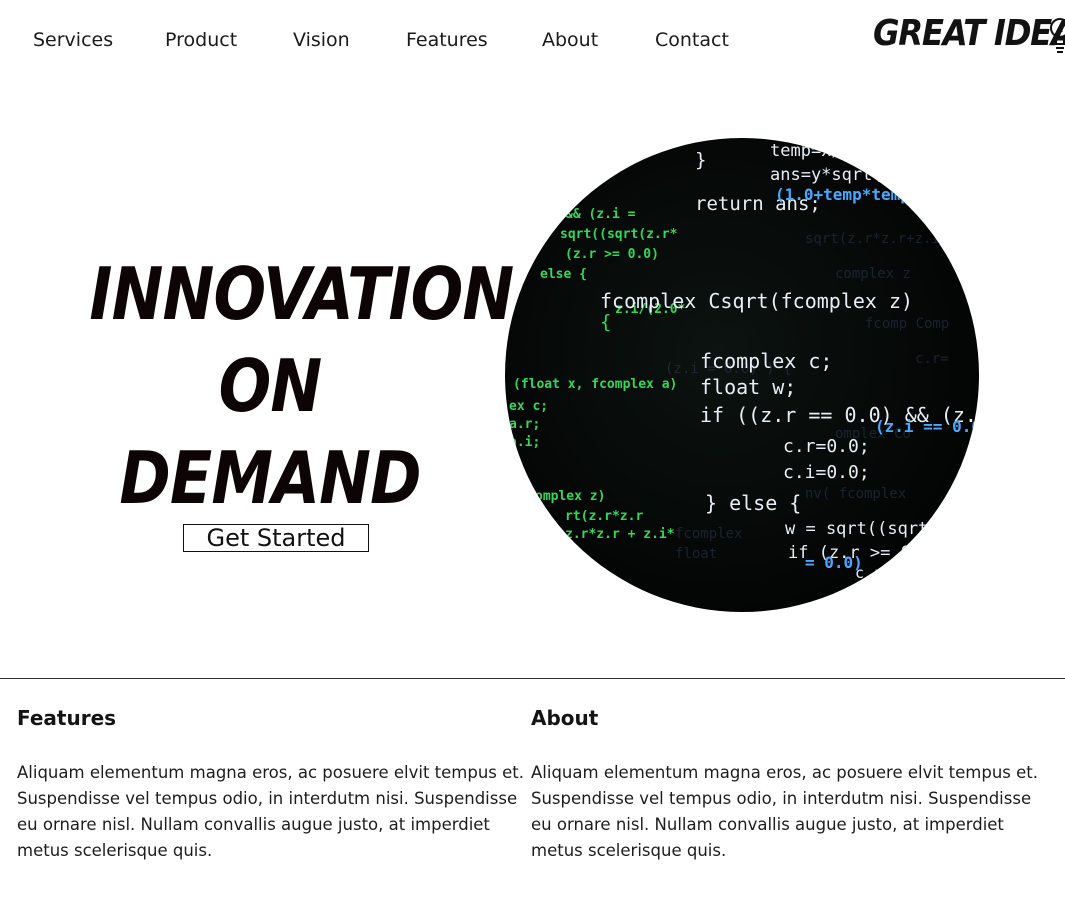  I want to click on svg-text: (z.i == 0.0) {, so click(927, 426).